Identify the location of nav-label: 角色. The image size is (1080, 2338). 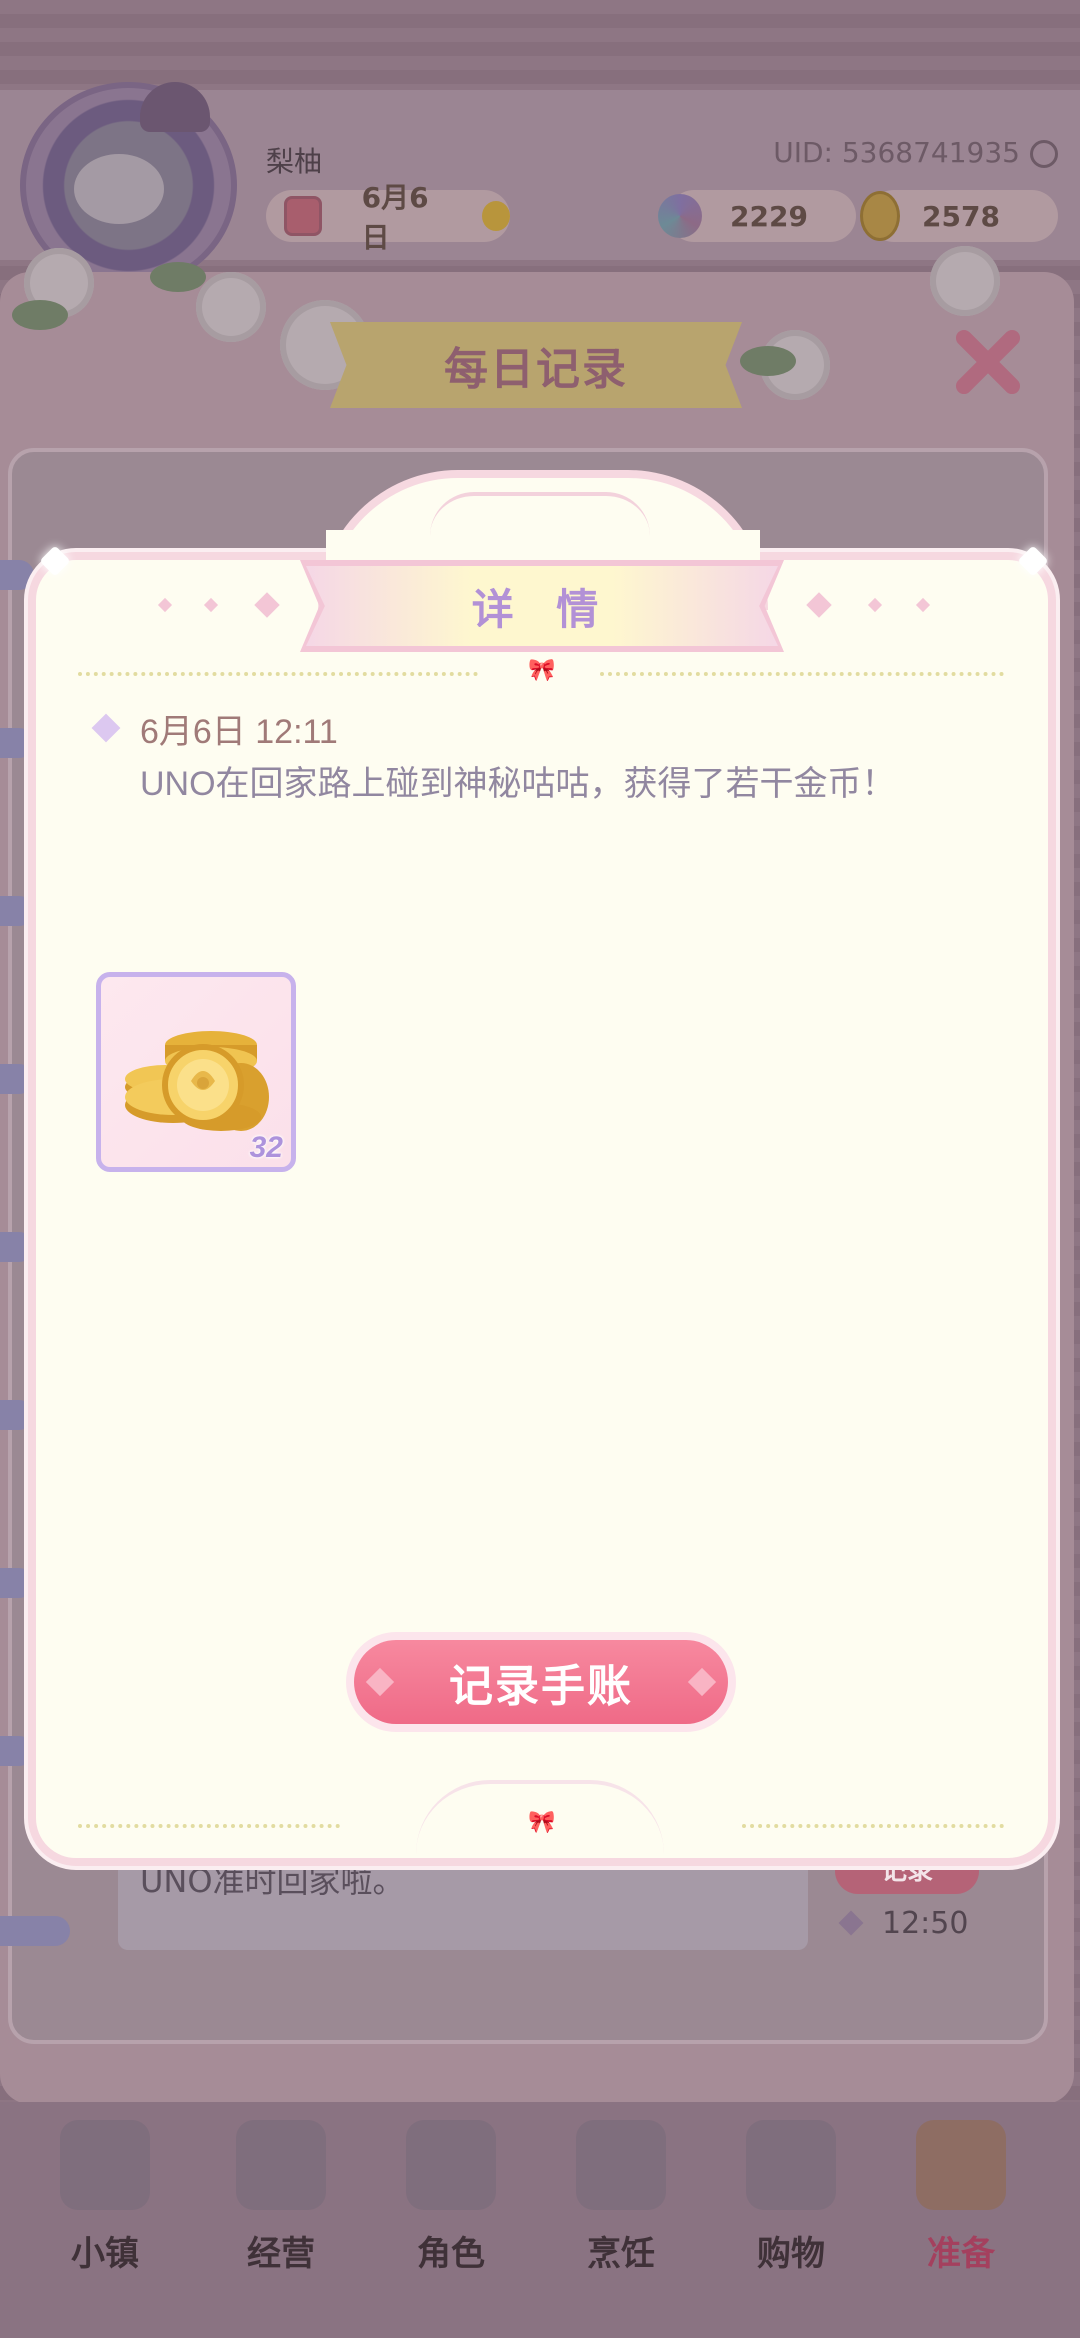
(451, 2254).